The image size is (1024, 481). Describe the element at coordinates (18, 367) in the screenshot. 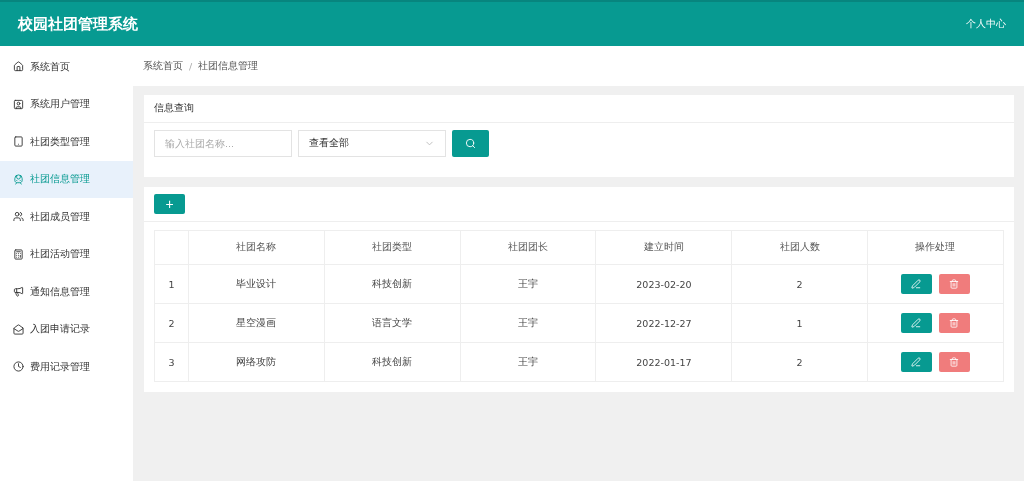

I see `clock-icon` at that location.